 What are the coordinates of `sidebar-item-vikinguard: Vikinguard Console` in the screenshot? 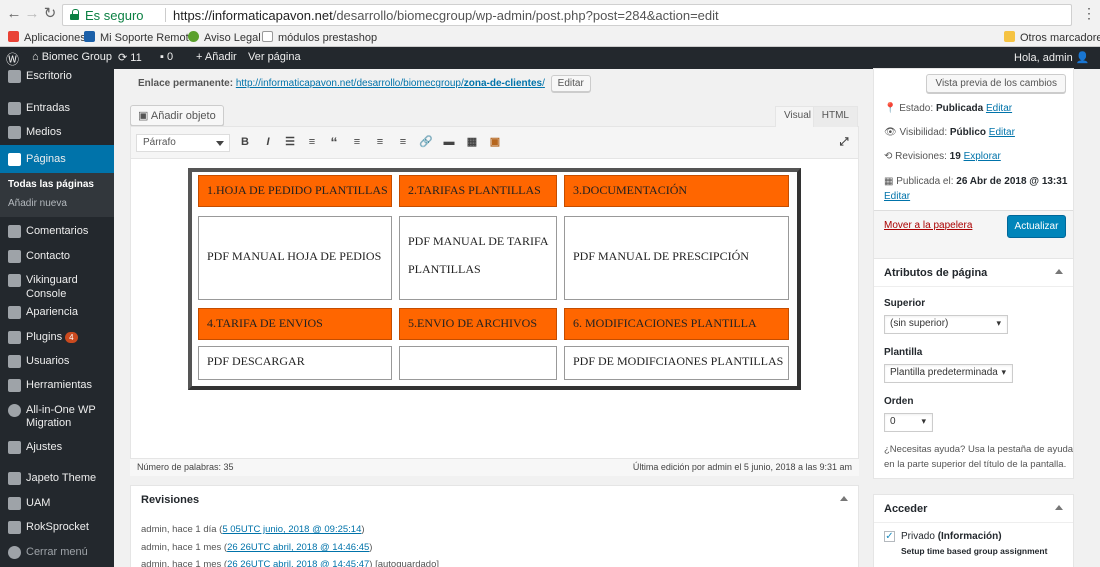 It's located at (57, 286).